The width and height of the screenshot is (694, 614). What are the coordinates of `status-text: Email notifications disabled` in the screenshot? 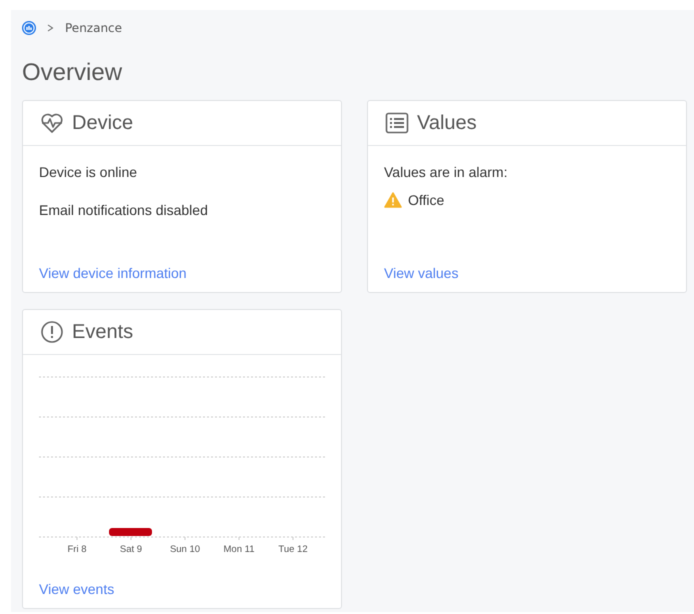 It's located at (124, 210).